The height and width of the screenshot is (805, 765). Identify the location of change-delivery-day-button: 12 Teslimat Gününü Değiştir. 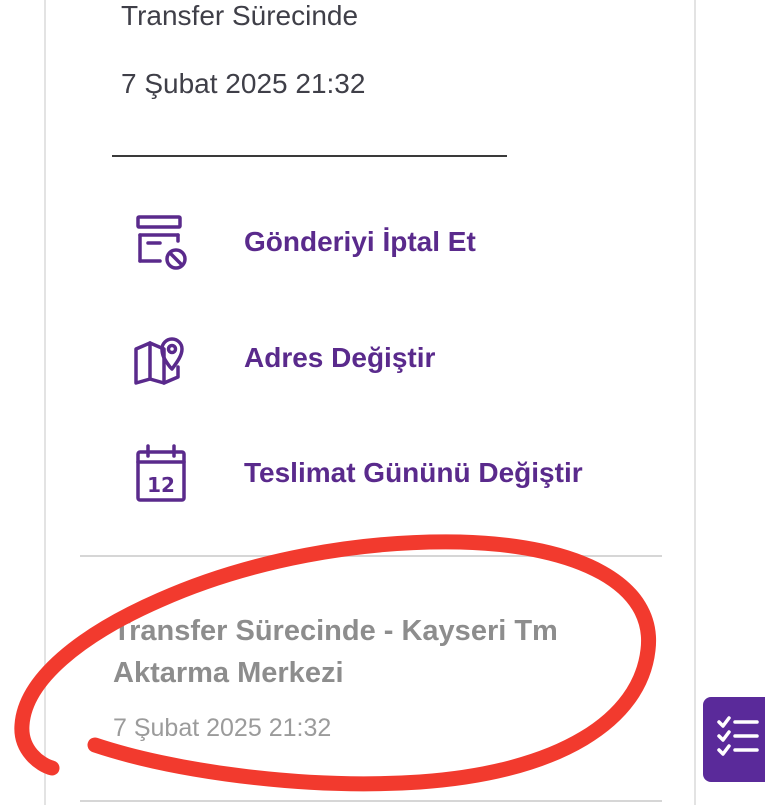
(370, 473).